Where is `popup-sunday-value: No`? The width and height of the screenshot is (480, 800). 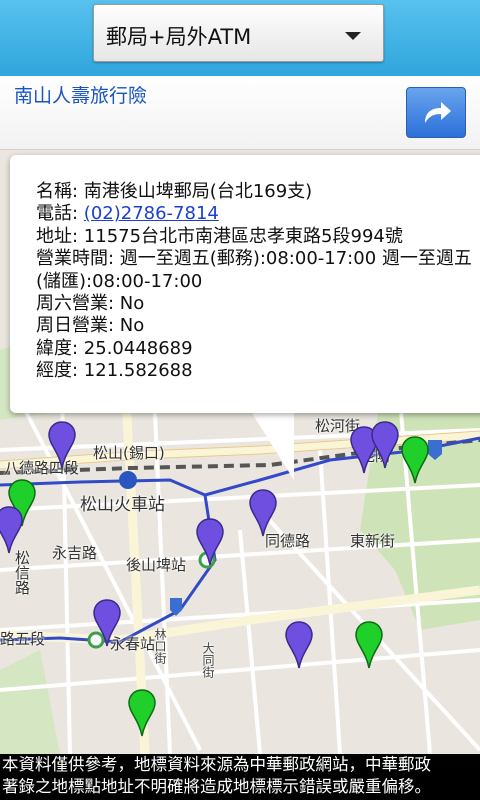 popup-sunday-value: No is located at coordinates (132, 326).